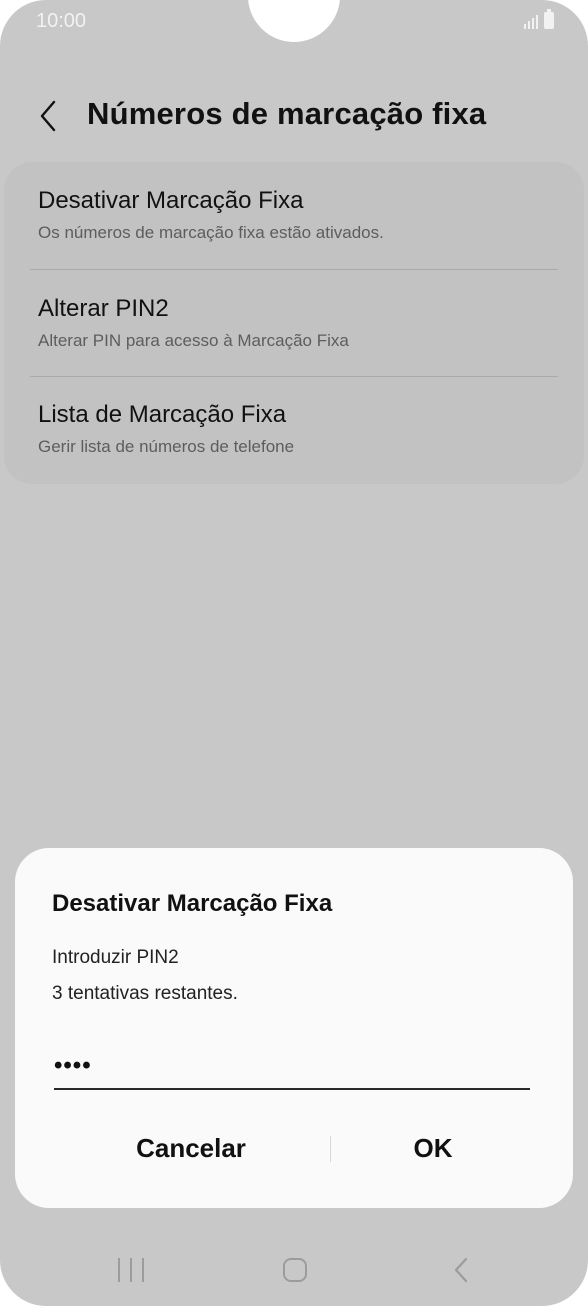 The height and width of the screenshot is (1306, 588). I want to click on signal-icon, so click(531, 21).